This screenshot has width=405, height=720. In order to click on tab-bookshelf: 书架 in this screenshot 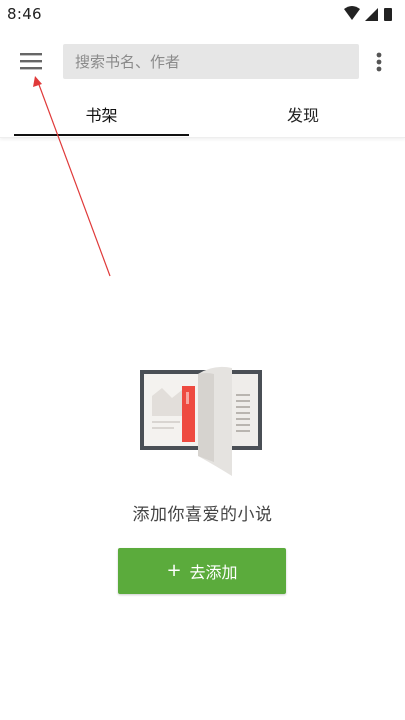, I will do `click(101, 117)`.